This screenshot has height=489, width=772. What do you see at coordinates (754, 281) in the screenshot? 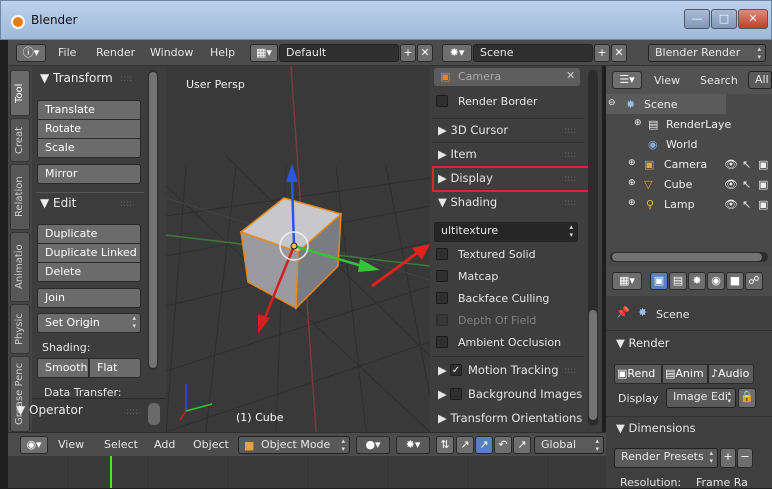
I see `constraints-context-icon: ☍` at bounding box center [754, 281].